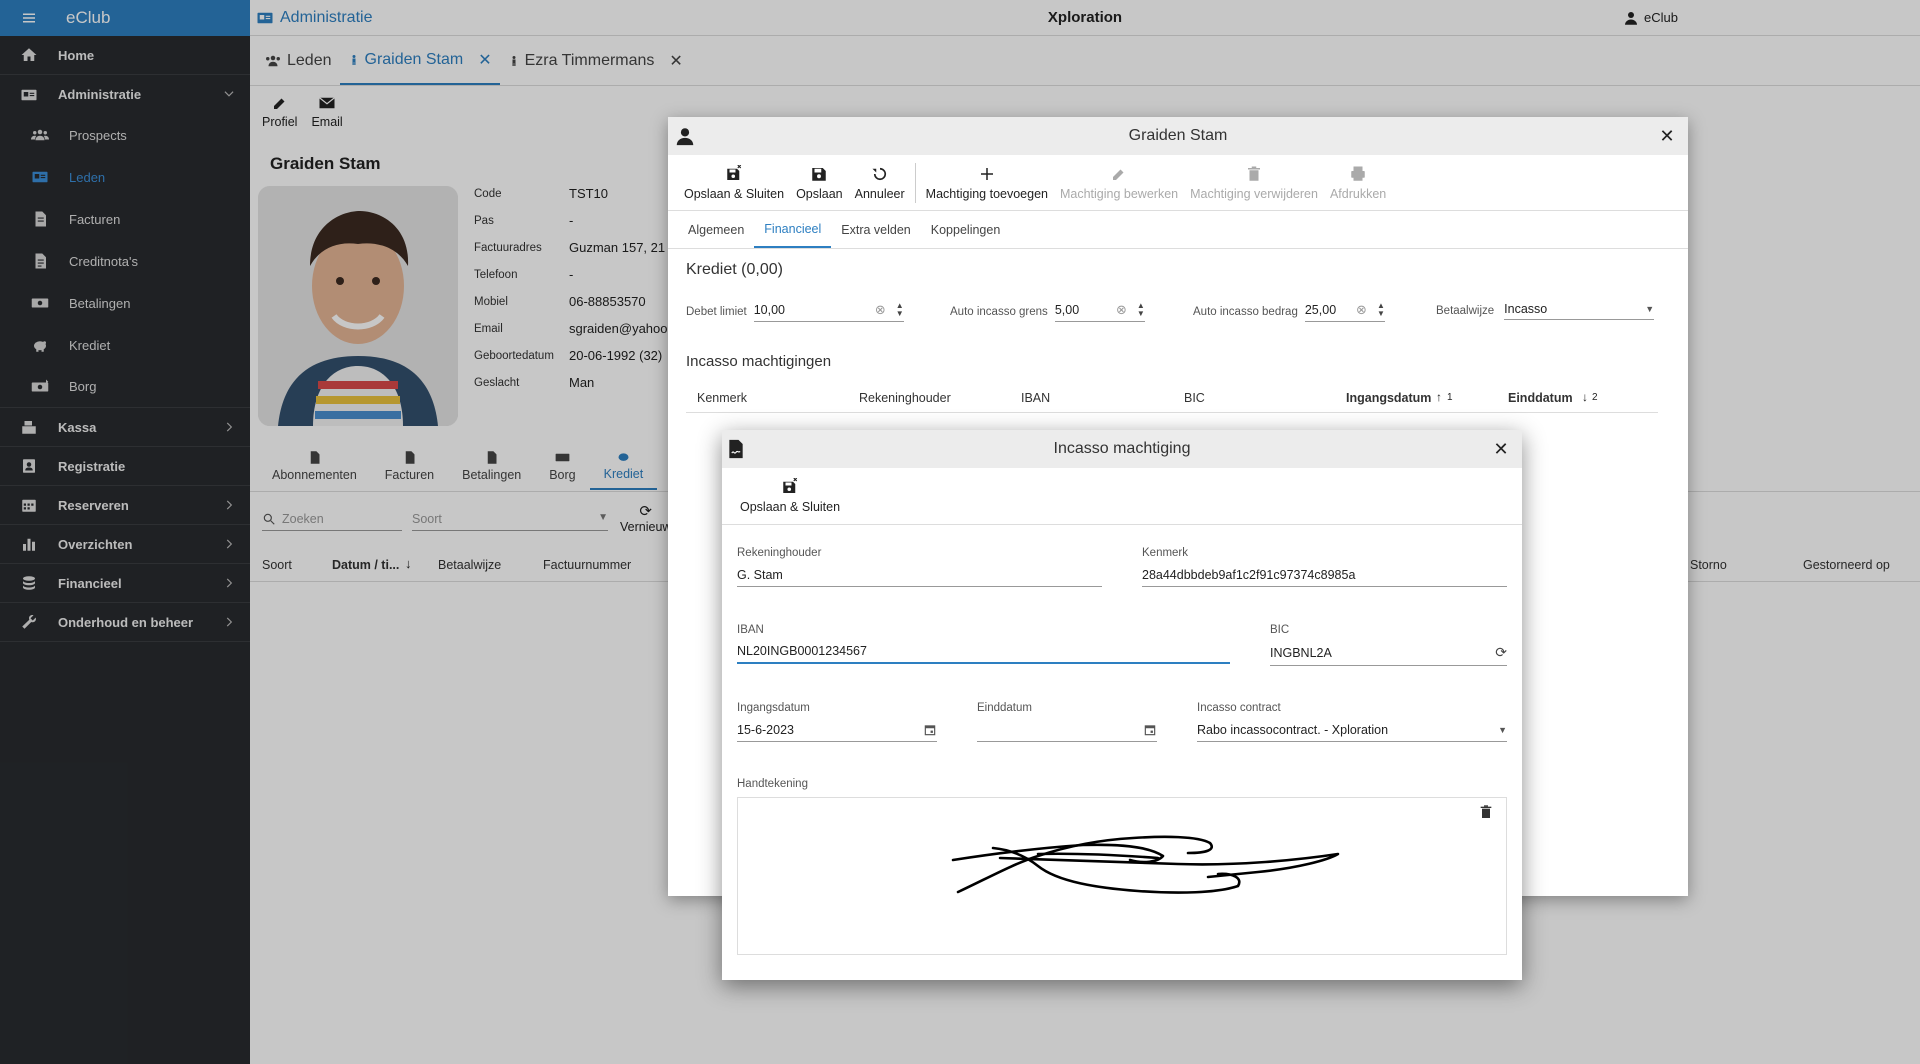 The height and width of the screenshot is (1064, 1920). What do you see at coordinates (819, 193) in the screenshot?
I see `toolbar-label: Opslaan` at bounding box center [819, 193].